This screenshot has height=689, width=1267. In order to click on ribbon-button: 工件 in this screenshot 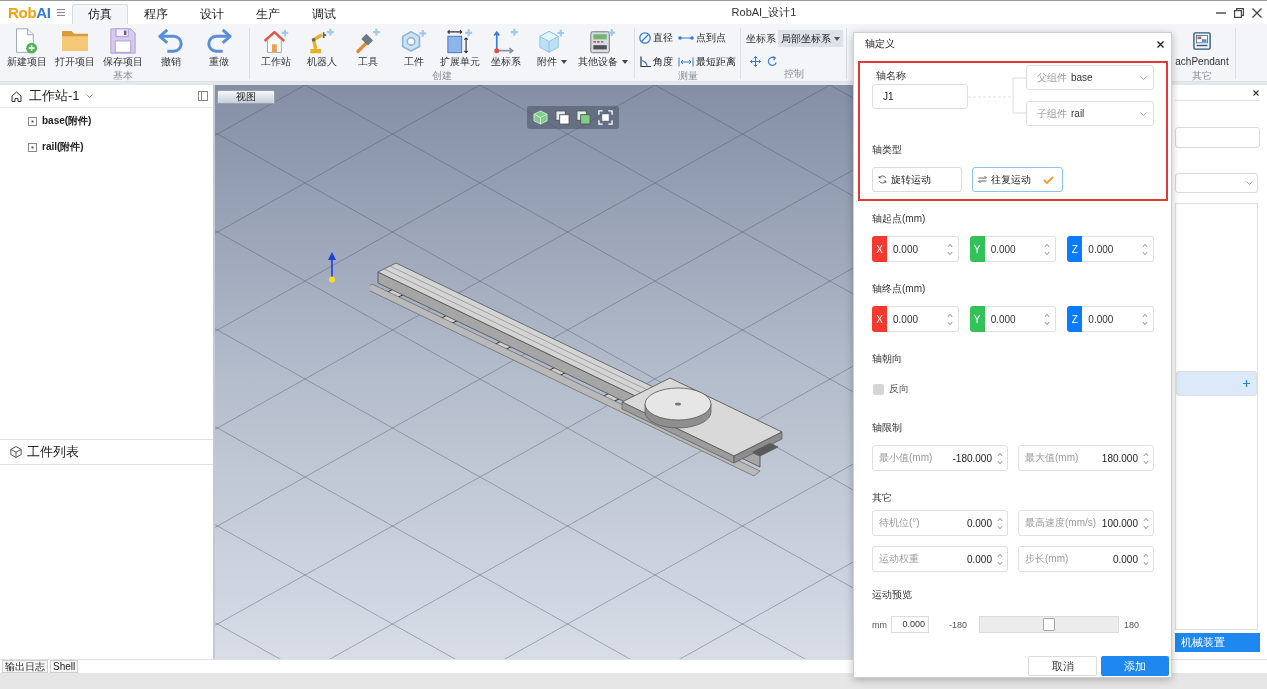, I will do `click(414, 49)`.